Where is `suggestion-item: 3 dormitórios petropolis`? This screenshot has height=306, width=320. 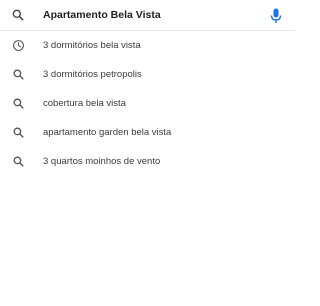 suggestion-item: 3 dormitórios petropolis is located at coordinates (147, 74).